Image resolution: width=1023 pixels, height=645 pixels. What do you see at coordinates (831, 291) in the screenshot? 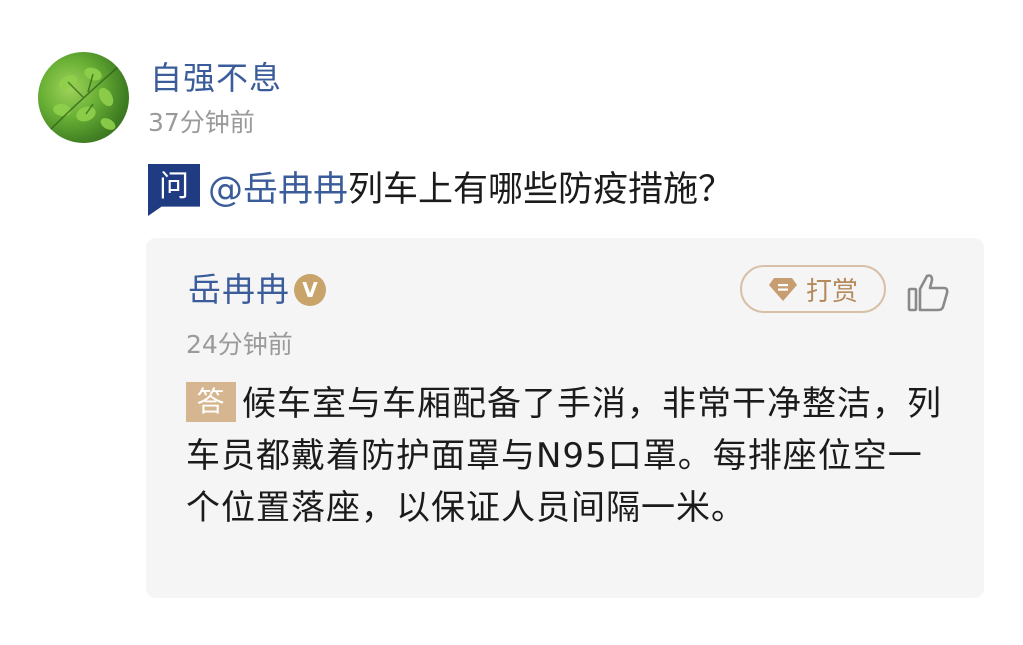
I see `tip-label: 打赏` at bounding box center [831, 291].